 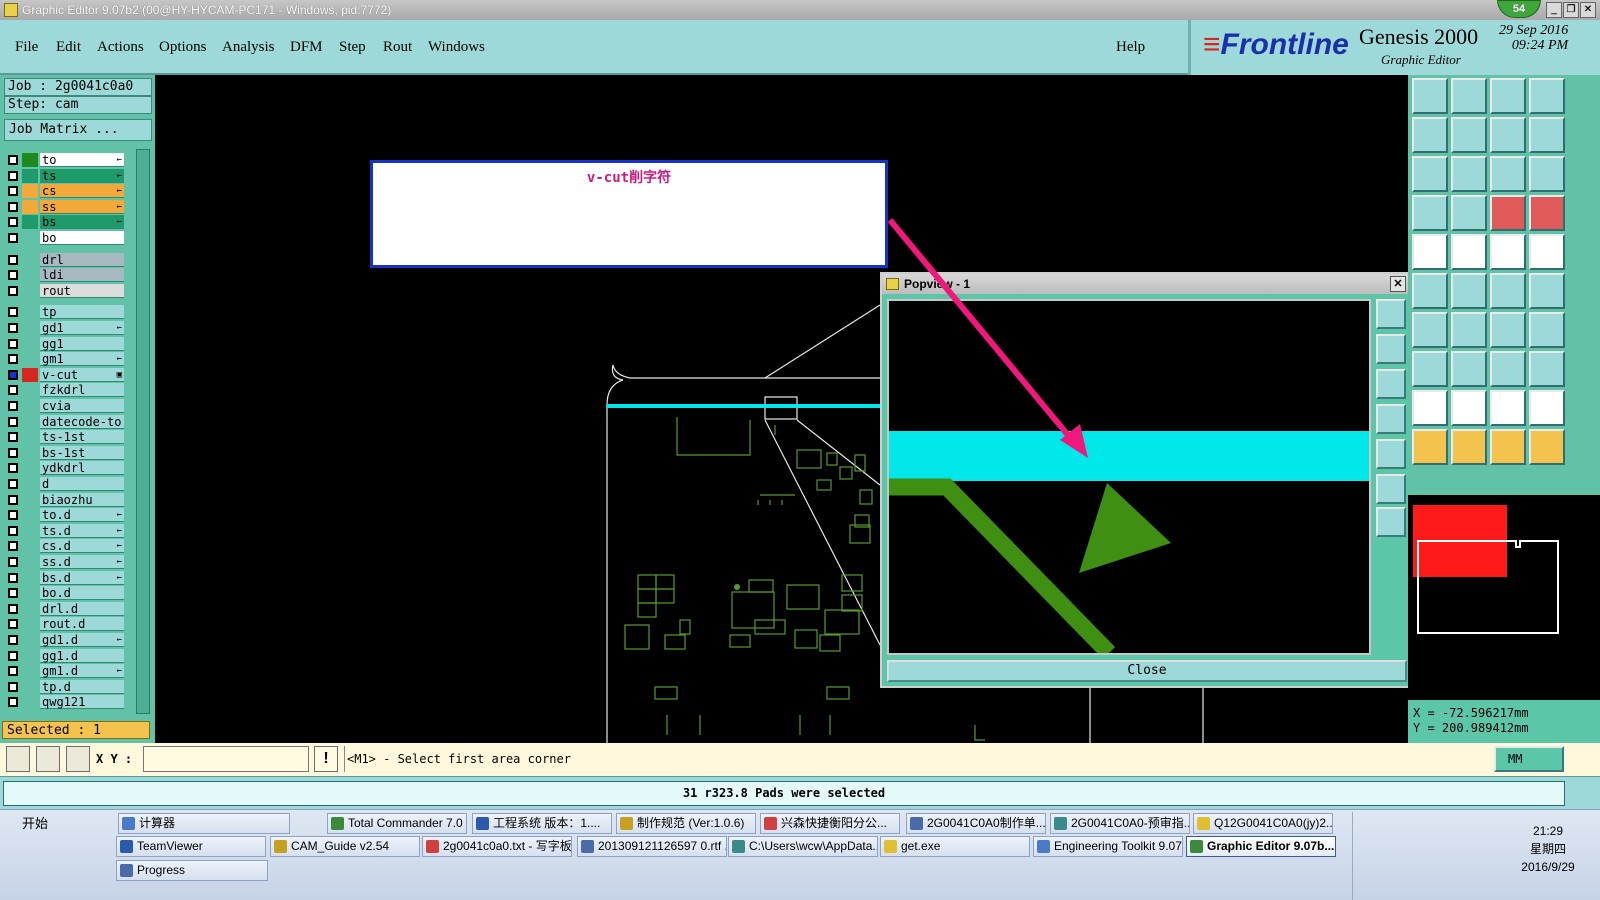 I want to click on layer-name: gm1 ←, so click(x=82, y=359).